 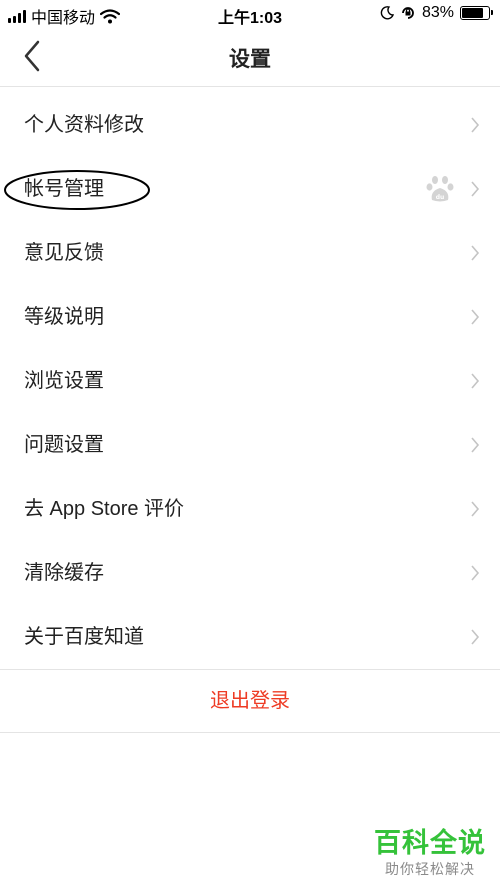 I want to click on settings-item-label: 个人资料修改, so click(x=84, y=125).